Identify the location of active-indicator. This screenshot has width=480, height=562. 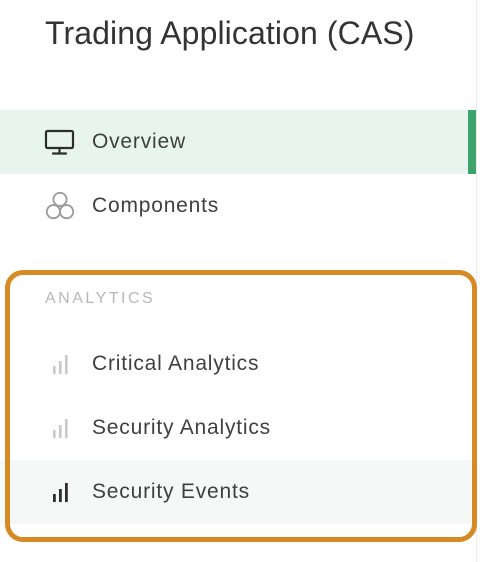
(472, 142).